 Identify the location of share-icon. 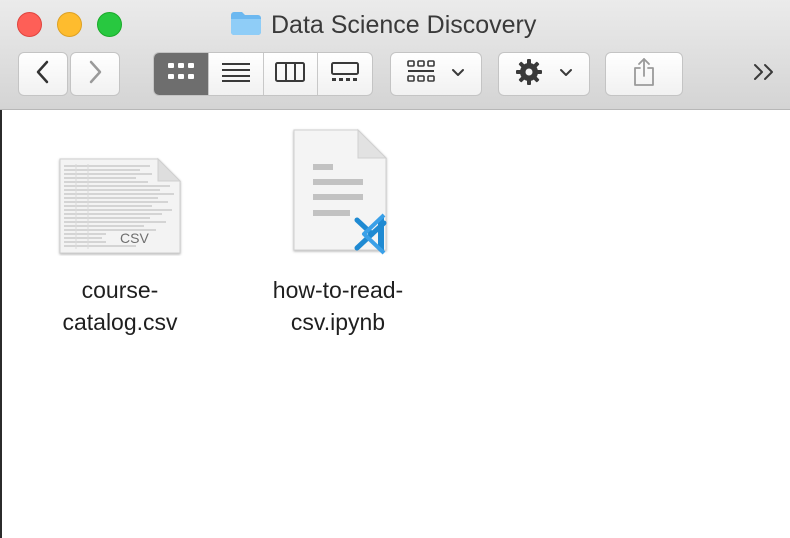
(644, 74).